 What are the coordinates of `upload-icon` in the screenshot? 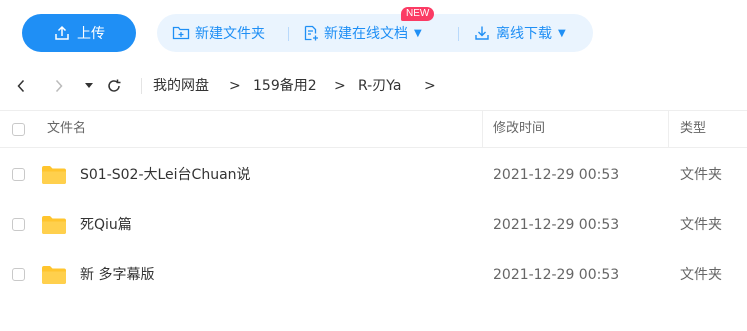 It's located at (62, 33).